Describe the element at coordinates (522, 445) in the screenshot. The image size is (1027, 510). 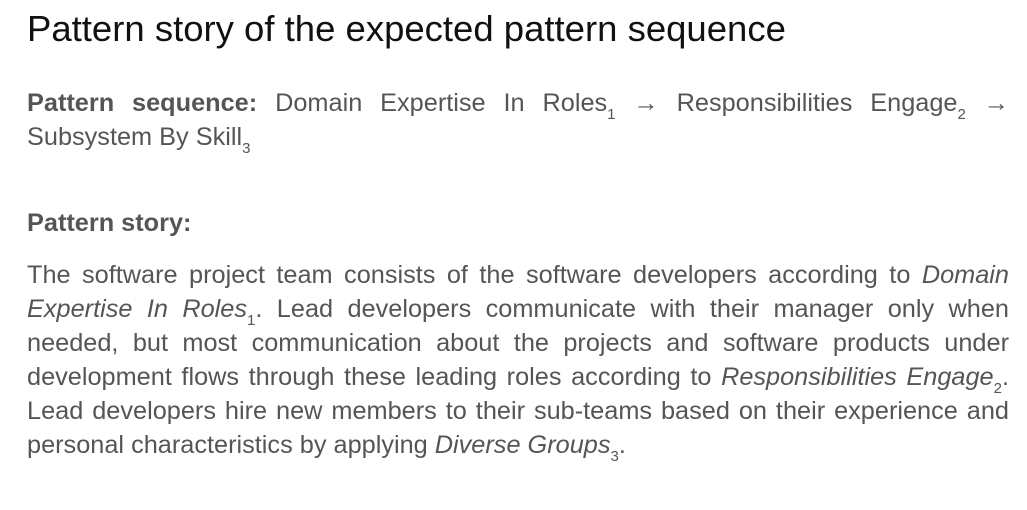
I see `story-ref-3: Diverse Groups` at that location.